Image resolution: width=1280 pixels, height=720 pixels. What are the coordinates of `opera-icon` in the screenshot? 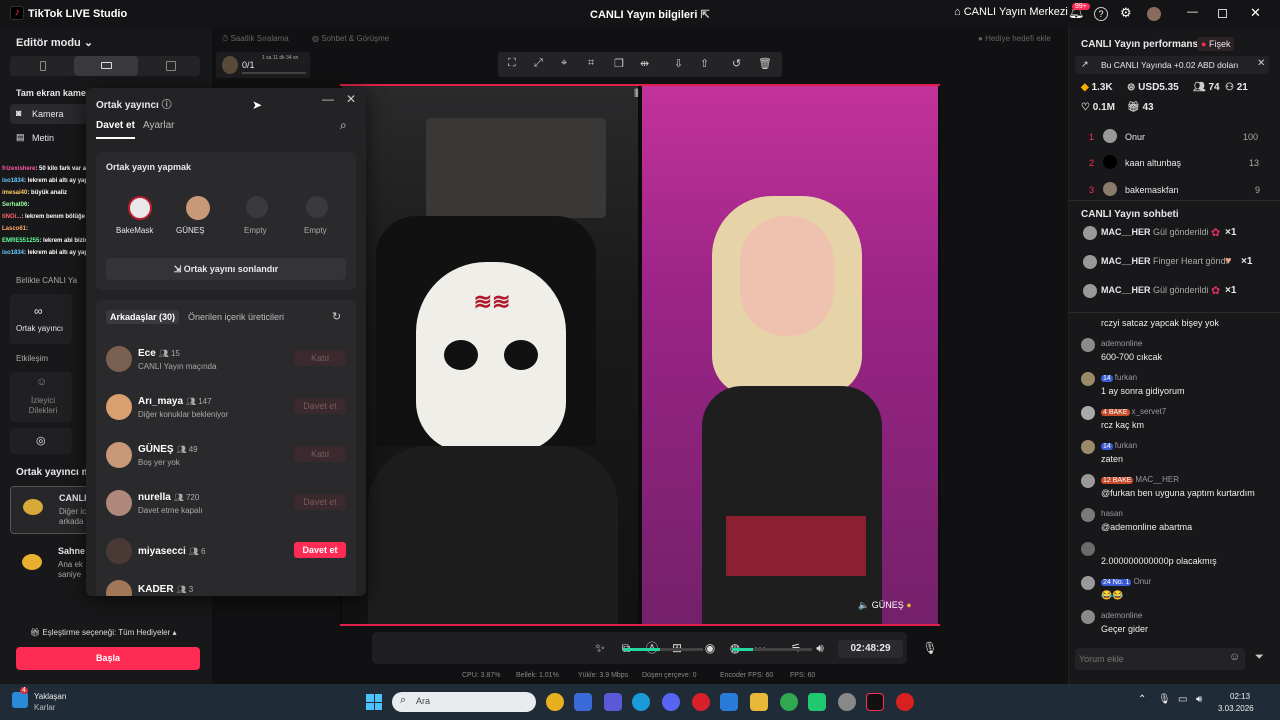 It's located at (701, 702).